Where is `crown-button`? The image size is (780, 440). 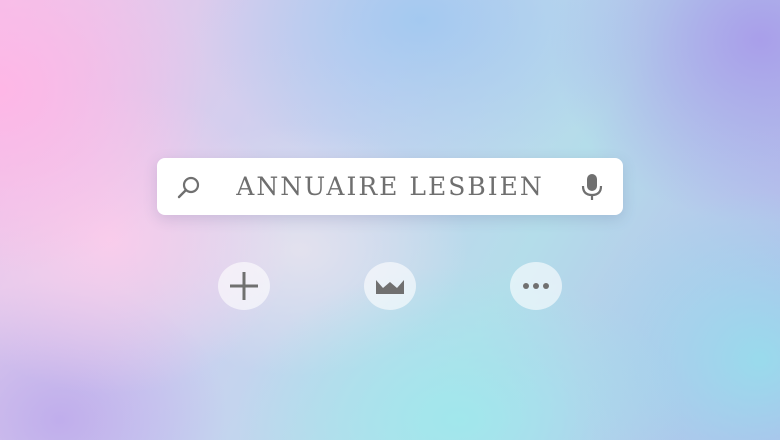 crown-button is located at coordinates (390, 286).